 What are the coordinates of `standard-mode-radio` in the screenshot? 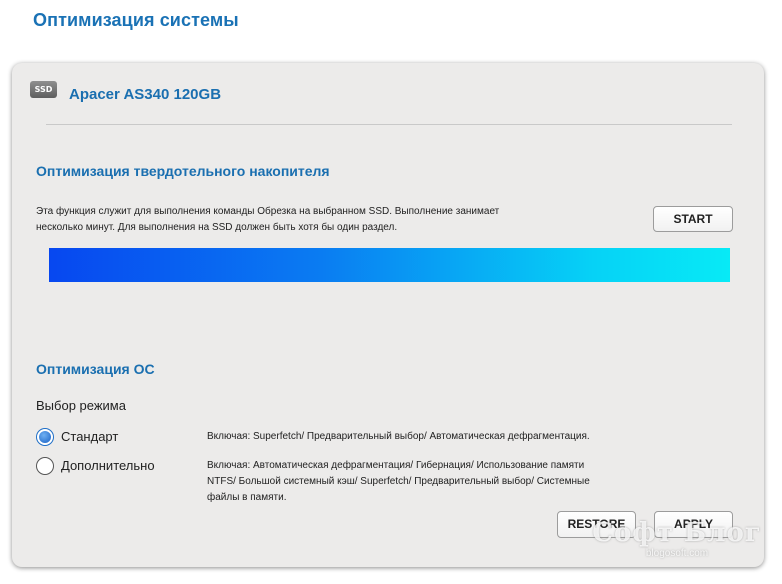 It's located at (45, 437).